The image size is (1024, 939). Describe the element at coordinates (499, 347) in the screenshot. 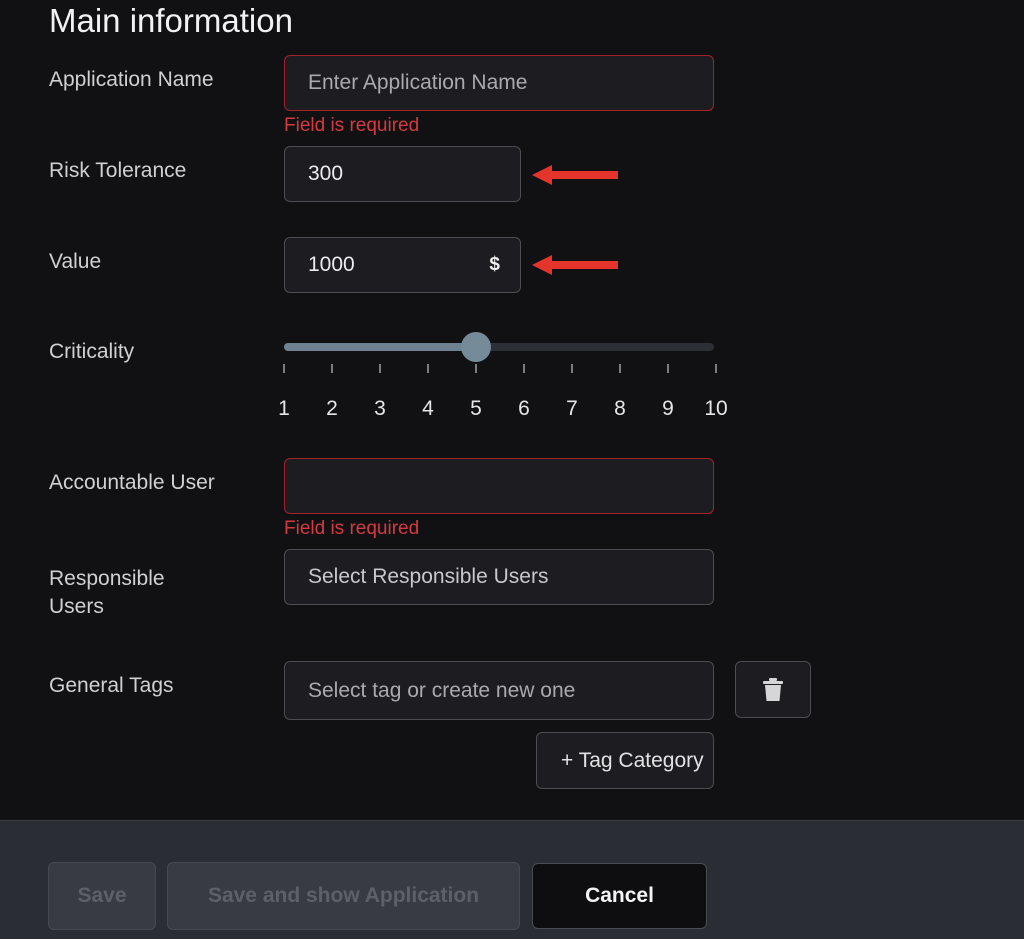

I see `criticality-slider-track` at that location.